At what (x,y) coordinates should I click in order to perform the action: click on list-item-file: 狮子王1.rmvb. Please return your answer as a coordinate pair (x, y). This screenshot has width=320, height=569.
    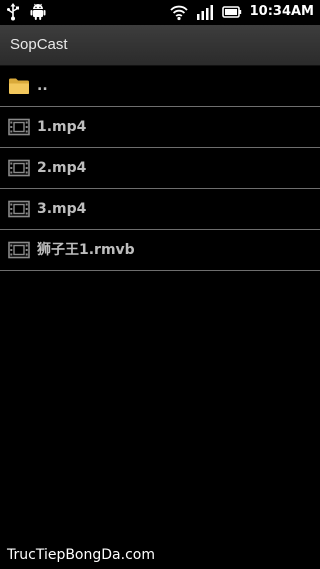
    Looking at the image, I should click on (160, 250).